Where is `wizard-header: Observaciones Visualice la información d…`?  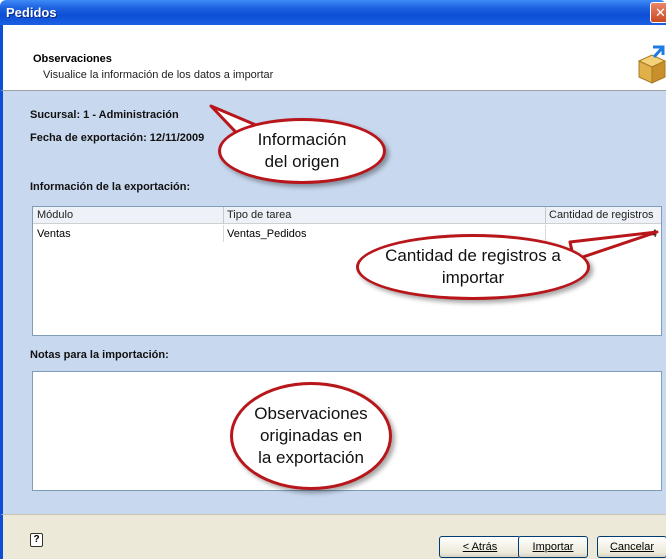 wizard-header: Observaciones Visualice la información d… is located at coordinates (333, 58).